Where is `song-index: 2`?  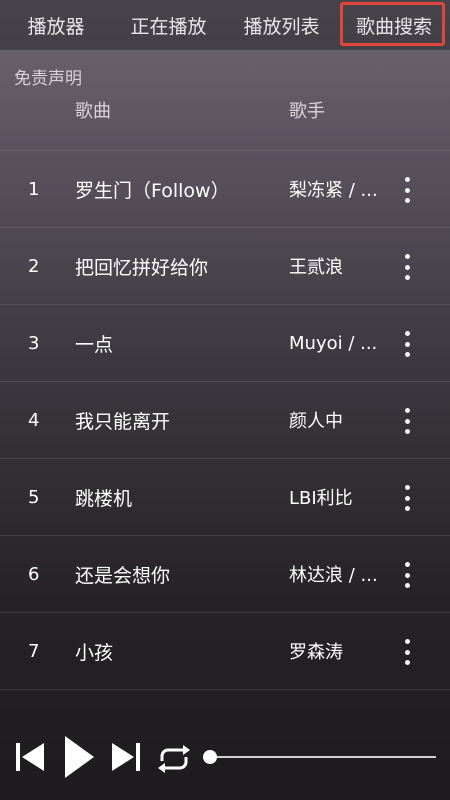
song-index: 2 is located at coordinates (34, 266).